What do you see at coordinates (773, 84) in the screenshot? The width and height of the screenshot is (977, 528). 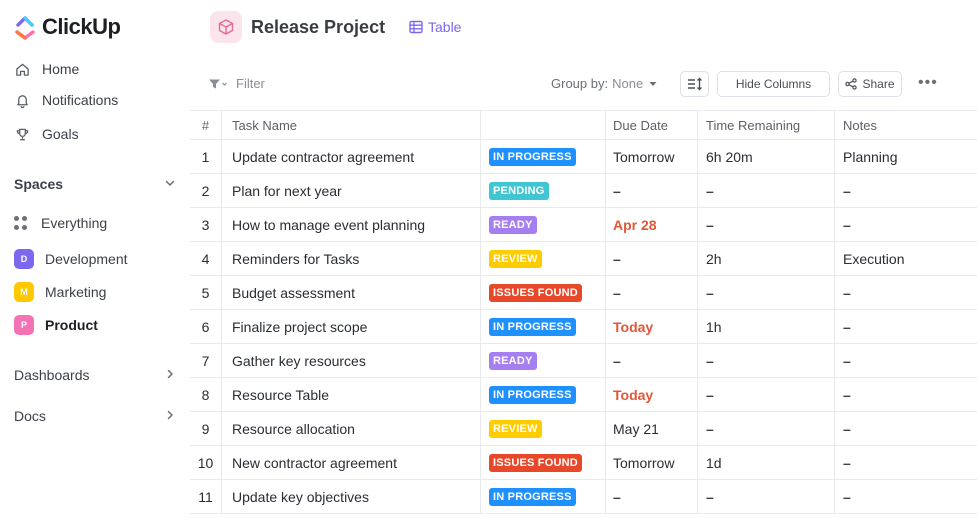 I see `hide-columns-button: Hide Columns` at bounding box center [773, 84].